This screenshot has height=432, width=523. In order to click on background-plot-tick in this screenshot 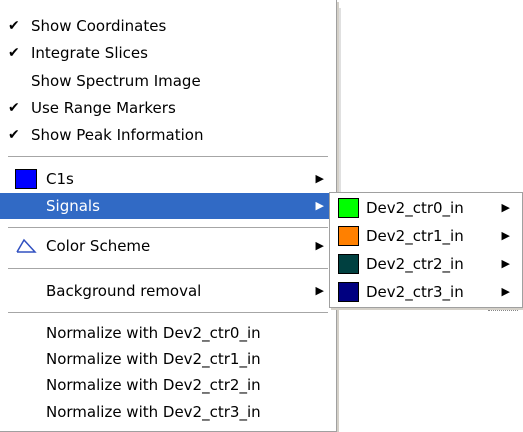, I will do `click(503, 311)`.